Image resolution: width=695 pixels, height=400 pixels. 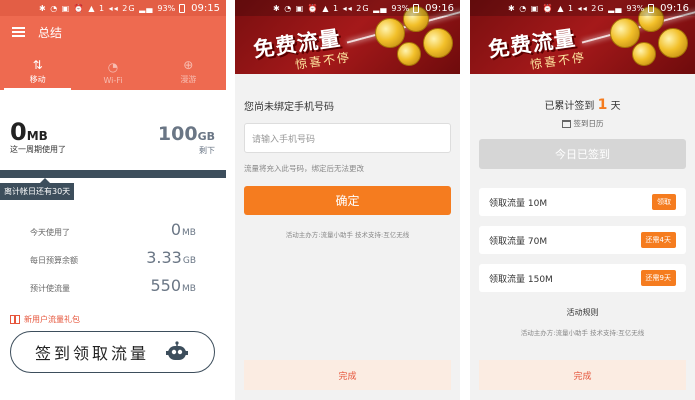 What do you see at coordinates (588, 123) in the screenshot?
I see `calendar-label: 签到日历` at bounding box center [588, 123].